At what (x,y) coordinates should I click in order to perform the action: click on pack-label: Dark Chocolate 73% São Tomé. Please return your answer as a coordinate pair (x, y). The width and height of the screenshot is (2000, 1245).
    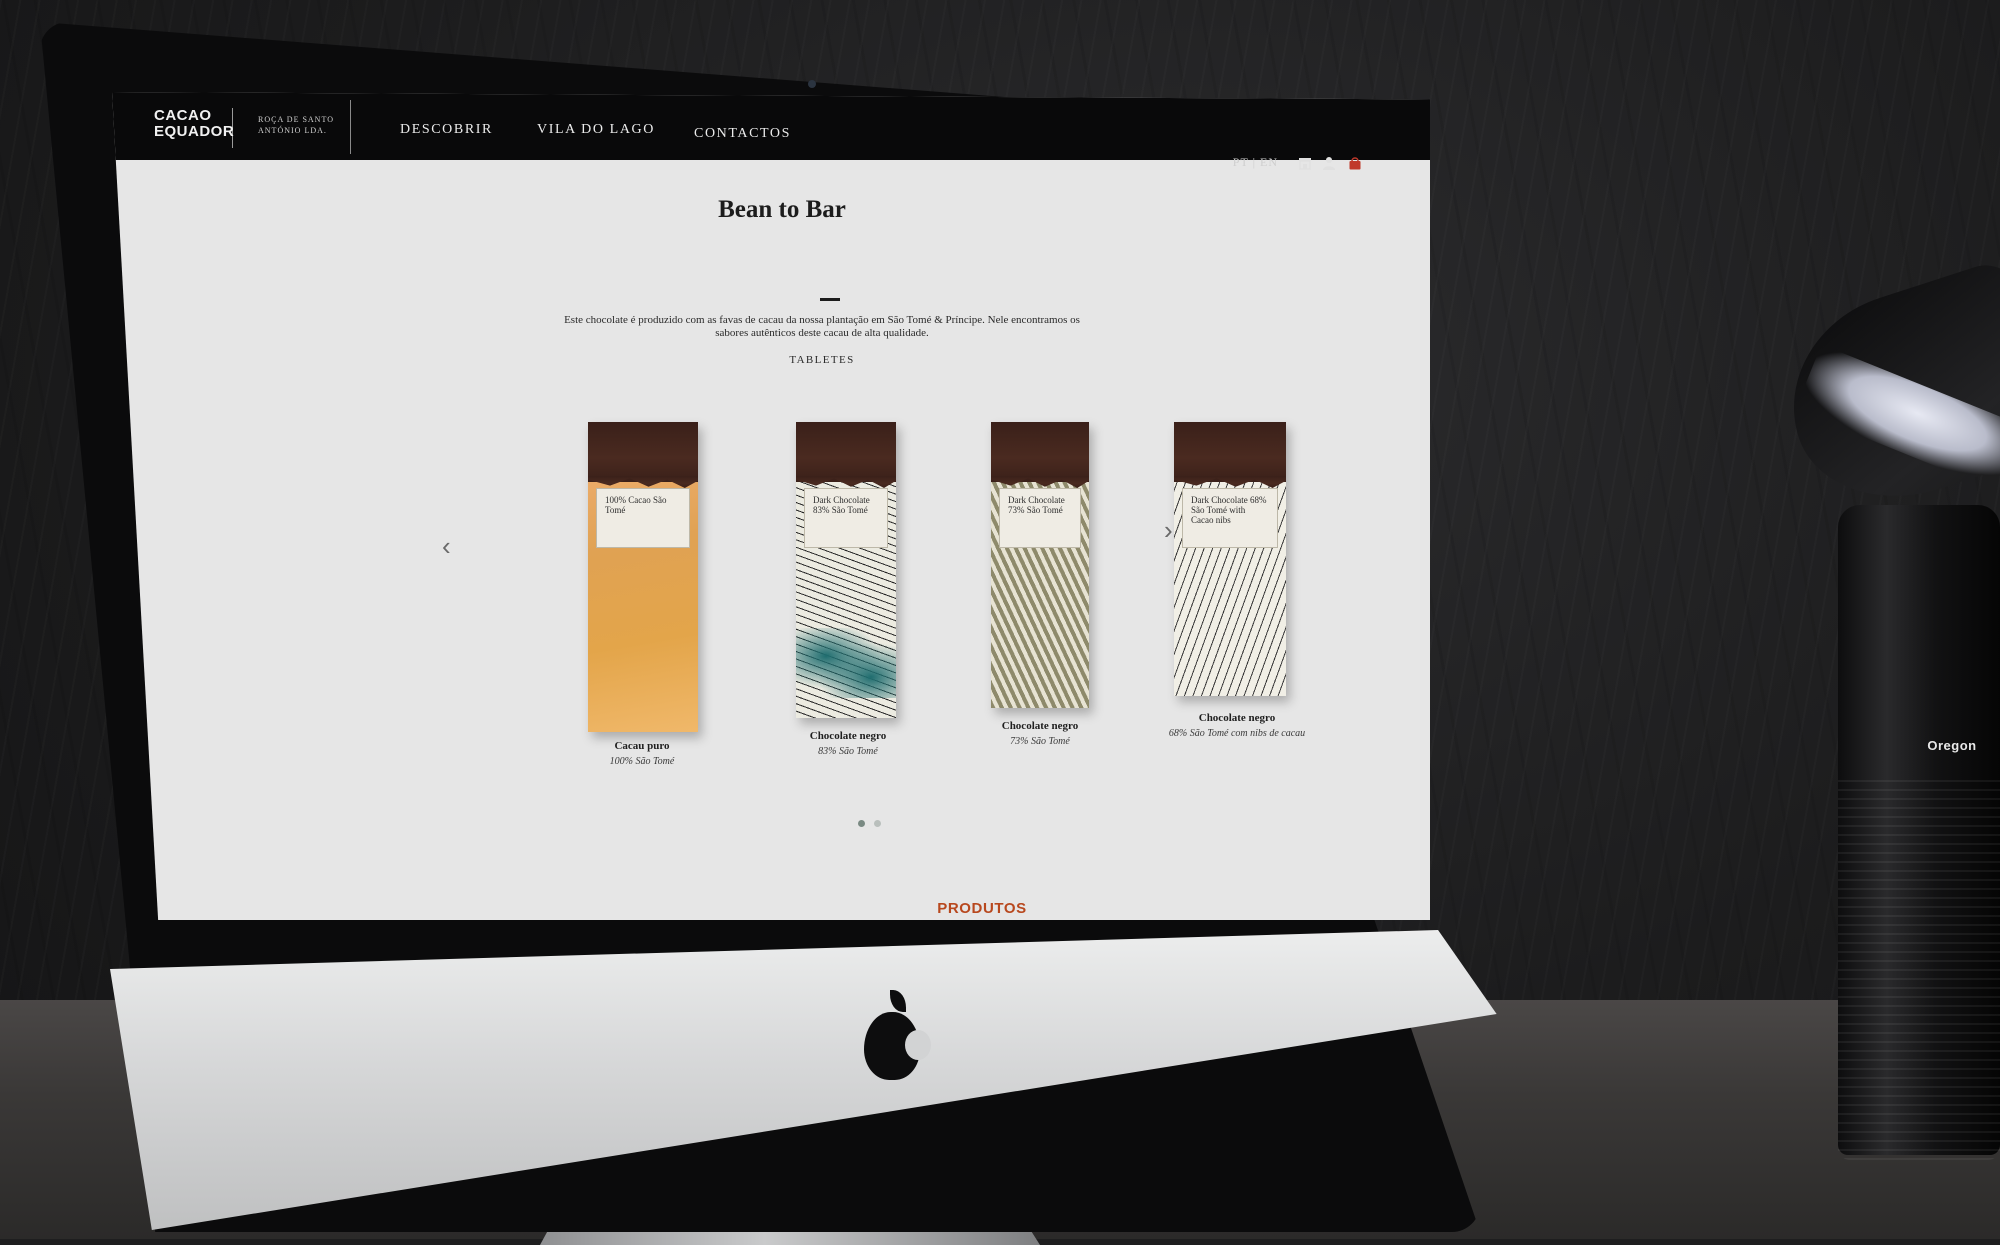
    Looking at the image, I should click on (1040, 518).